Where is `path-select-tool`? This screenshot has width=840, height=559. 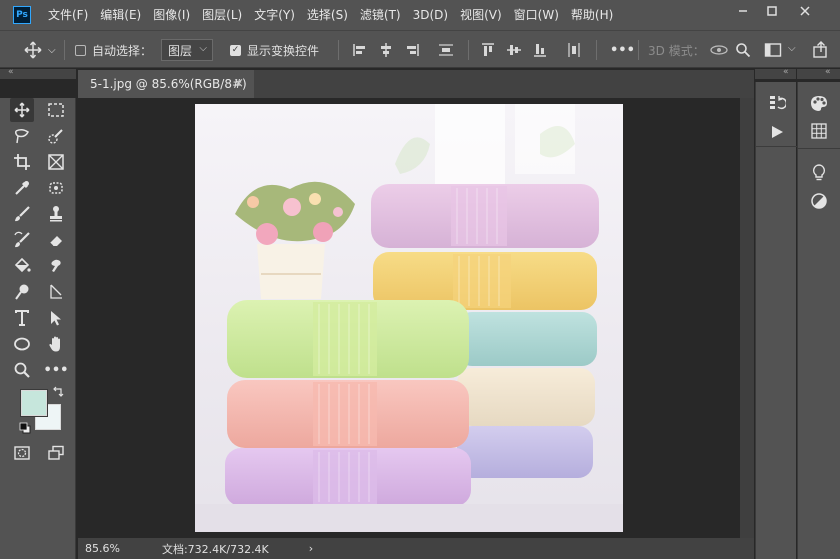
path-select-tool is located at coordinates (56, 318).